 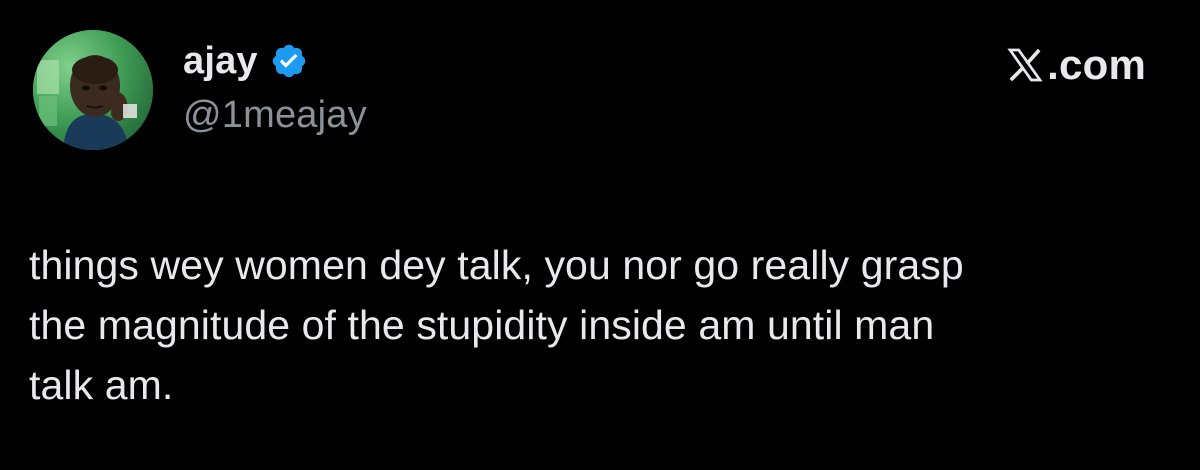 I want to click on tweet-text-line: talk am., so click(x=101, y=385).